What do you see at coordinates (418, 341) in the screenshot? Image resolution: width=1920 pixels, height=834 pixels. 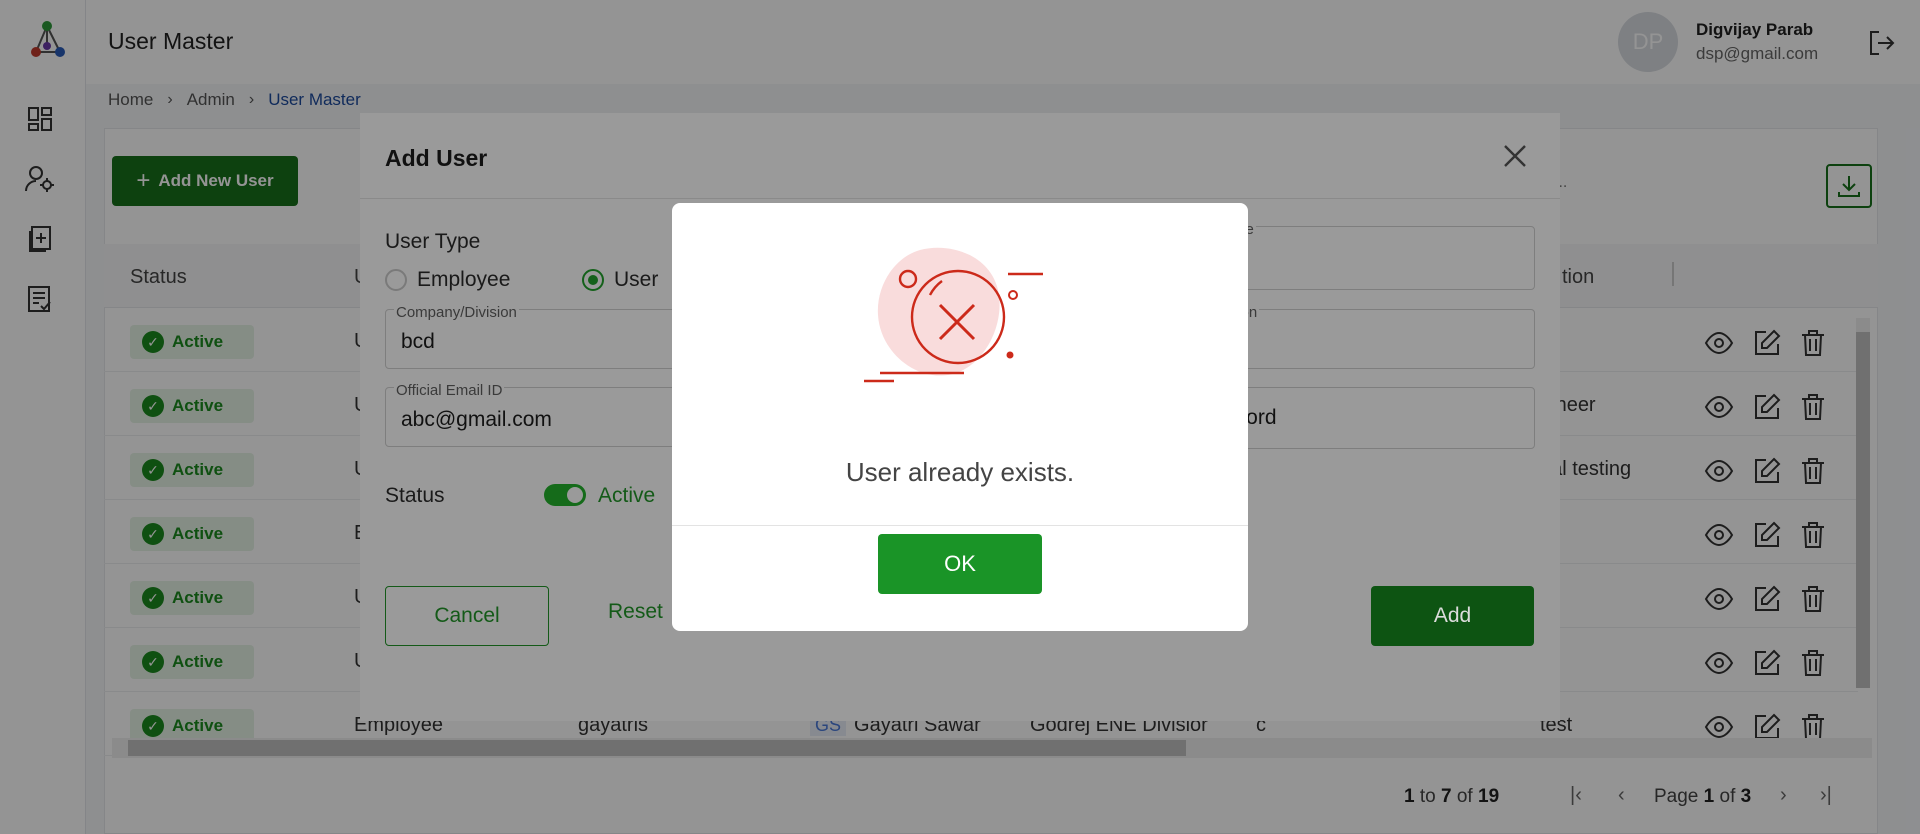 I see `company-field-value: bcd` at bounding box center [418, 341].